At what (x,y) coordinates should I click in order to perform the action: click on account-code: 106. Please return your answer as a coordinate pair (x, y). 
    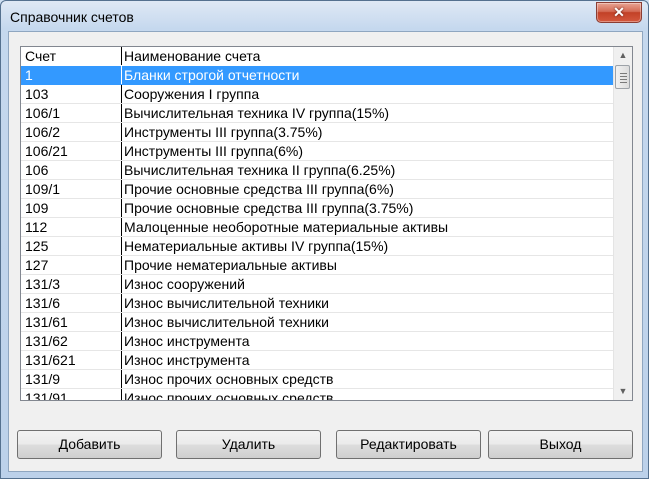
    Looking at the image, I should click on (71, 170).